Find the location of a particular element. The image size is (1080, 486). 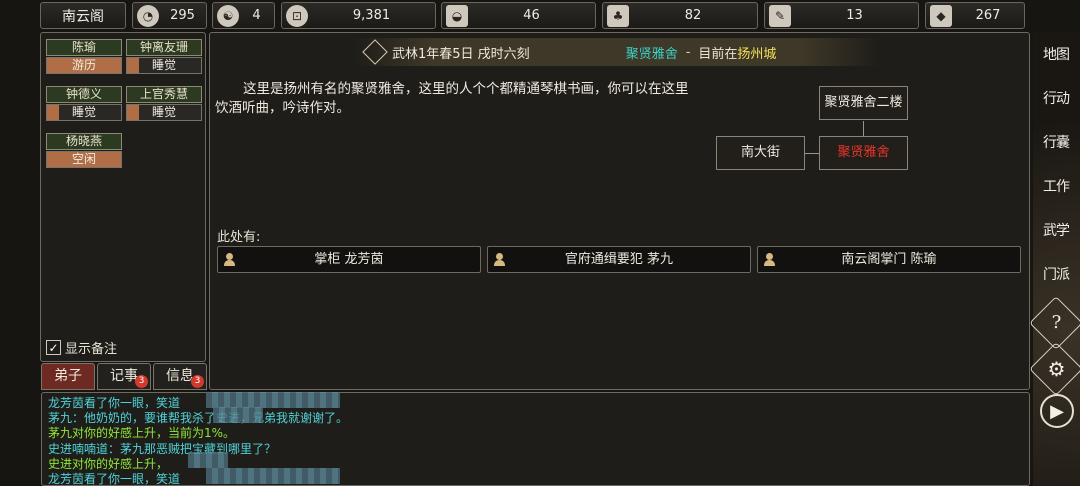

city-name: 扬州城 is located at coordinates (757, 54).